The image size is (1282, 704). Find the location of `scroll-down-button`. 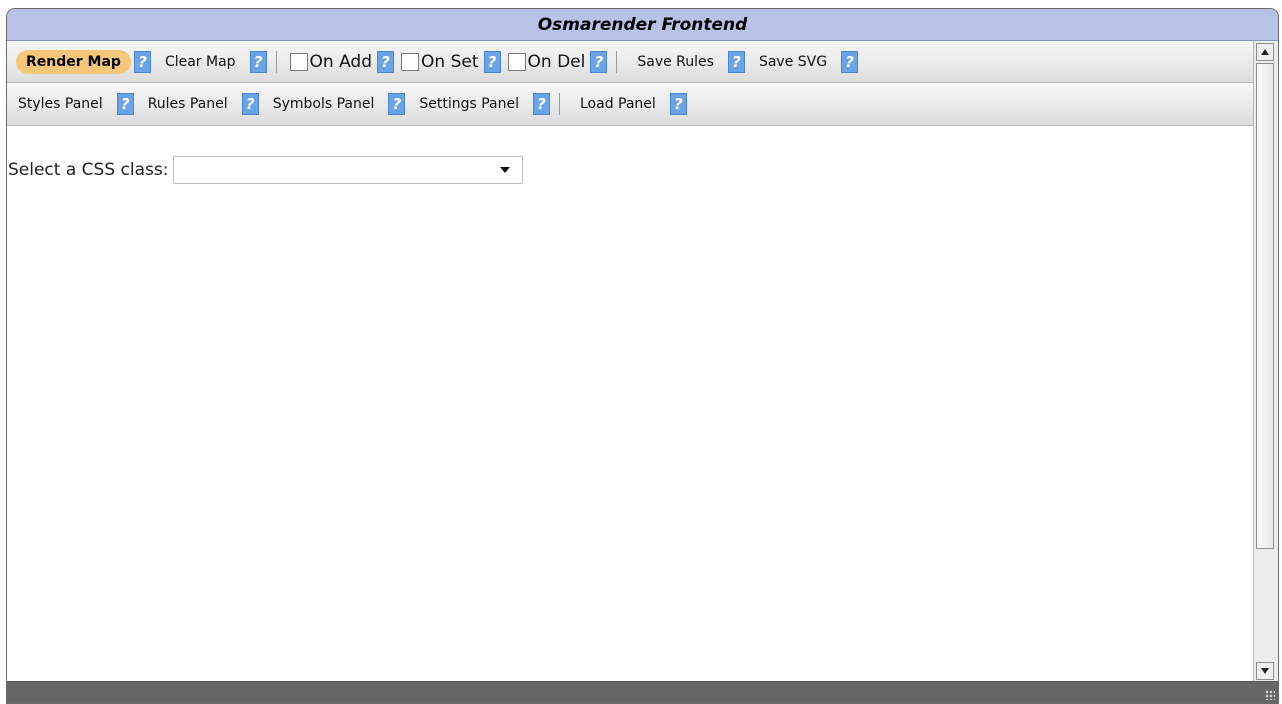

scroll-down-button is located at coordinates (1265, 671).